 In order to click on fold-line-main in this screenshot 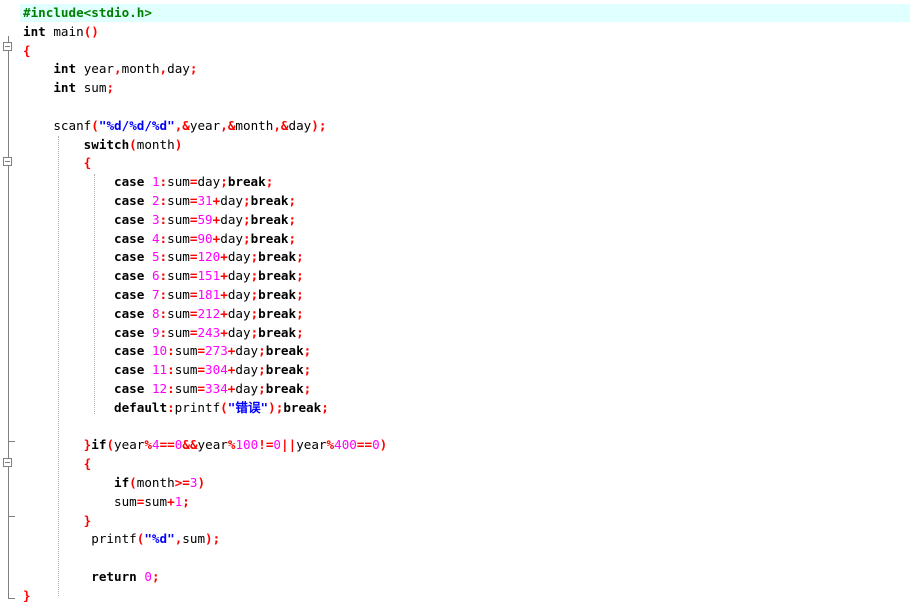, I will do `click(8, 317)`.